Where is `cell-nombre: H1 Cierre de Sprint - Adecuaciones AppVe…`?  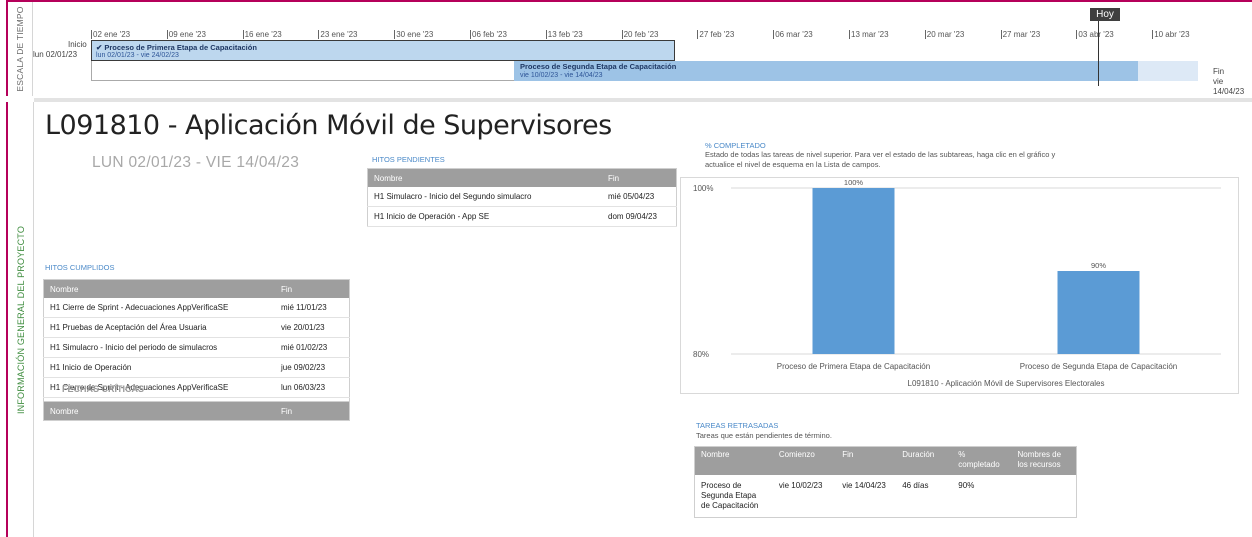
cell-nombre: H1 Cierre de Sprint - Adecuaciones AppVe… is located at coordinates (159, 308).